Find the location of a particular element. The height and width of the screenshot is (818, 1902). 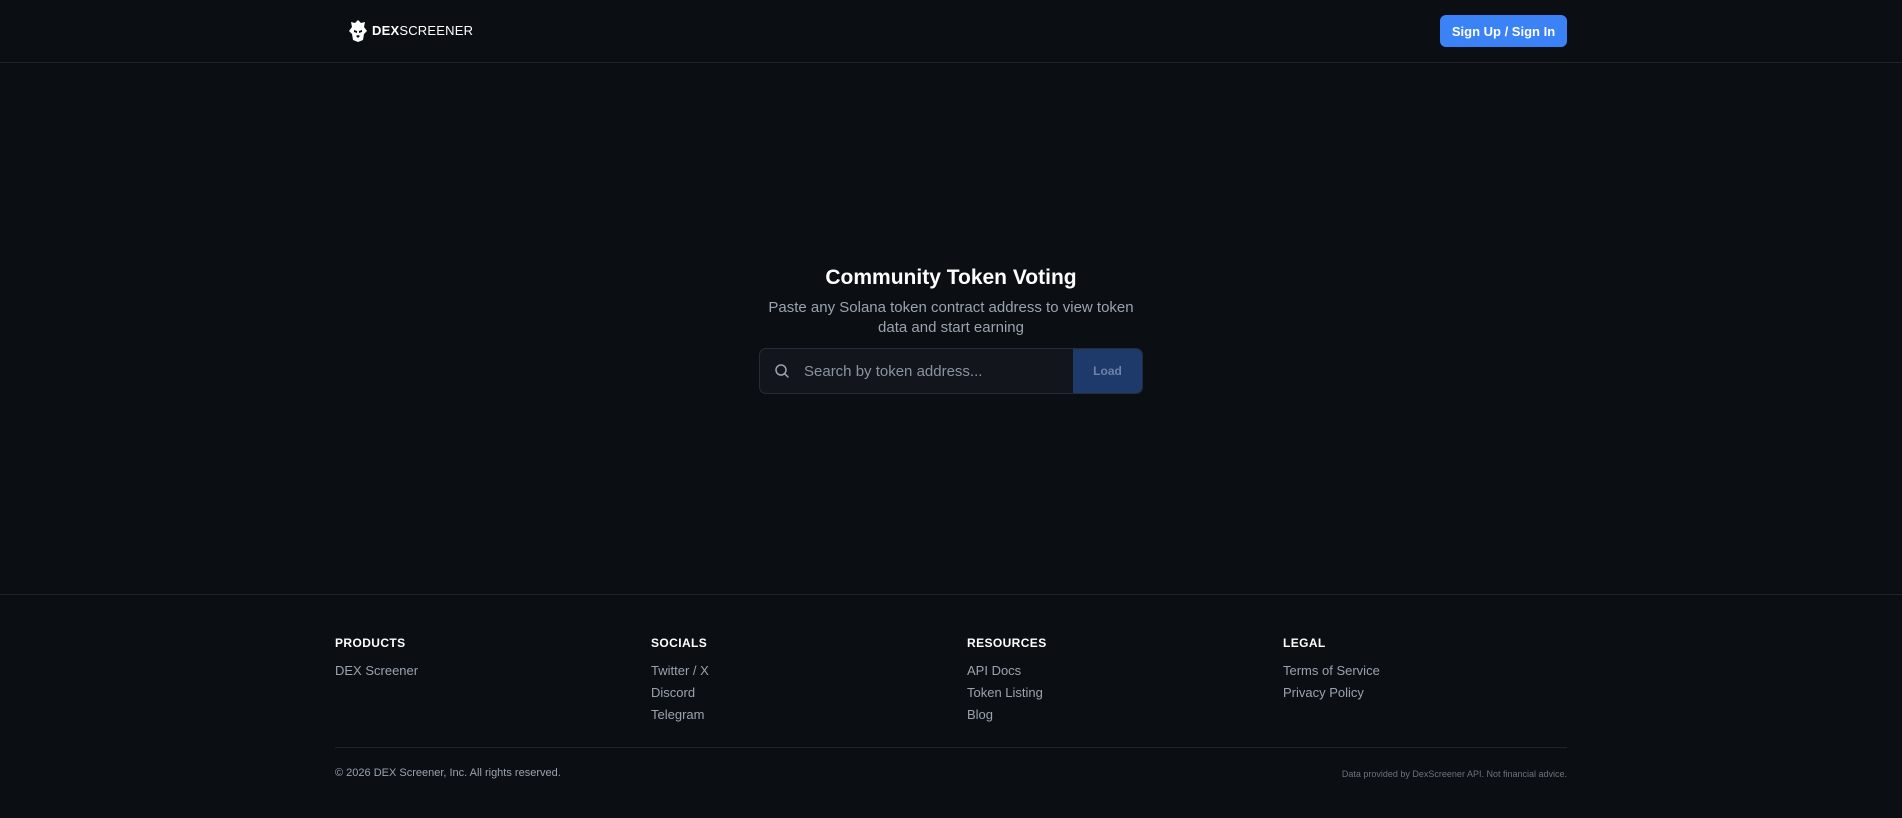

dexscreener-logo: DEXSCREENER is located at coordinates (410, 31).